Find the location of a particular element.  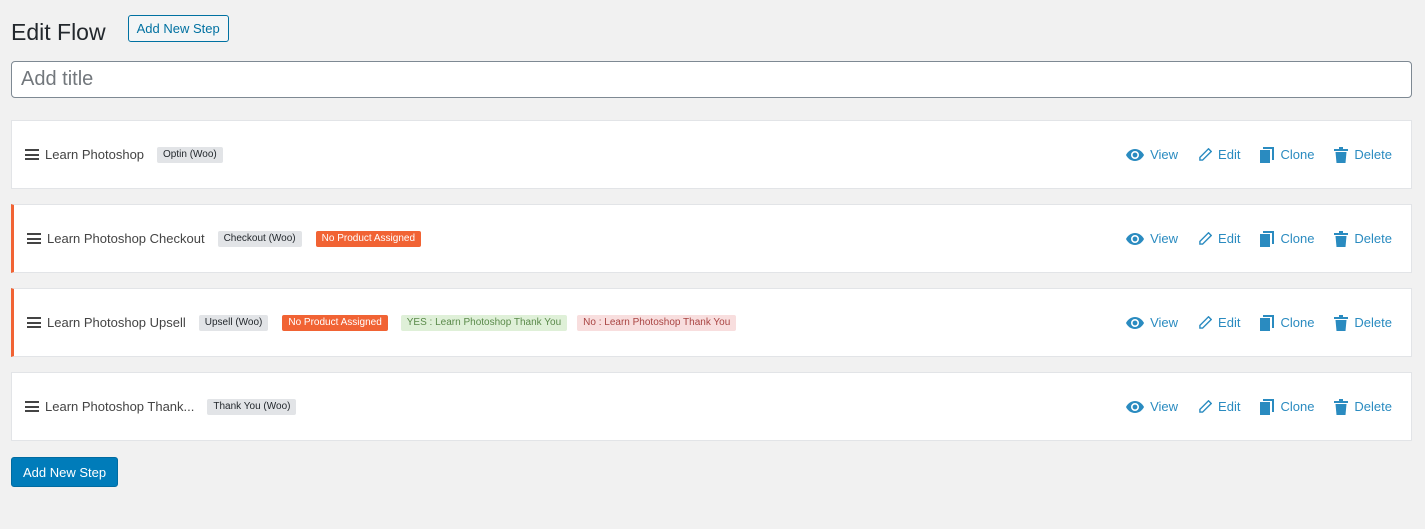

page-title: Edit Flow is located at coordinates (58, 32).